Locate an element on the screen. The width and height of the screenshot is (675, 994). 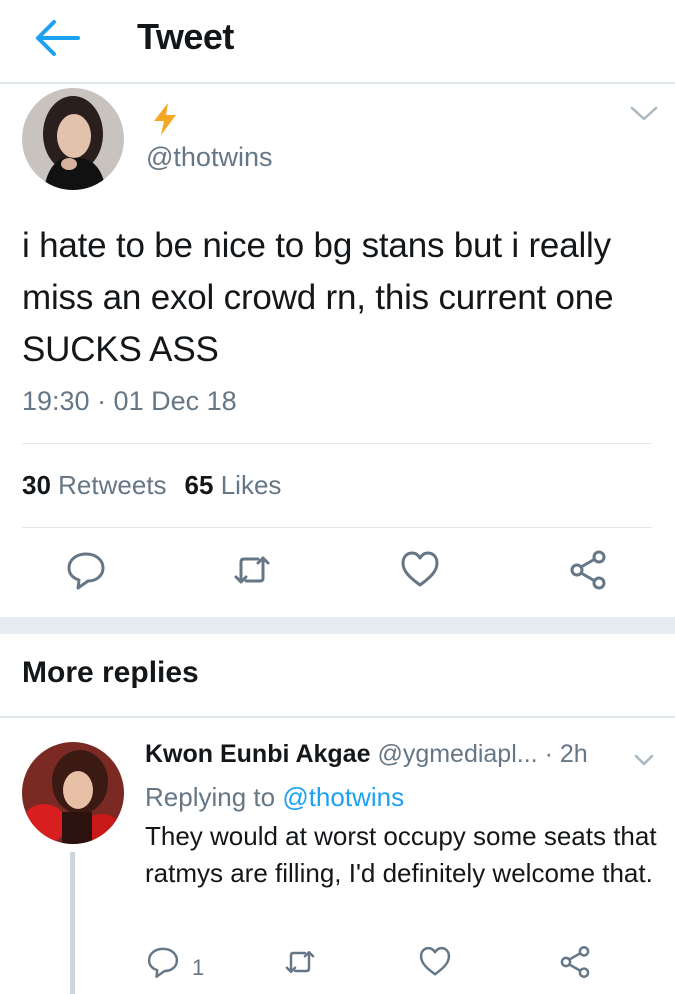
tweet-timestamp: 19:30 · 01 Dec 18 is located at coordinates (129, 401).